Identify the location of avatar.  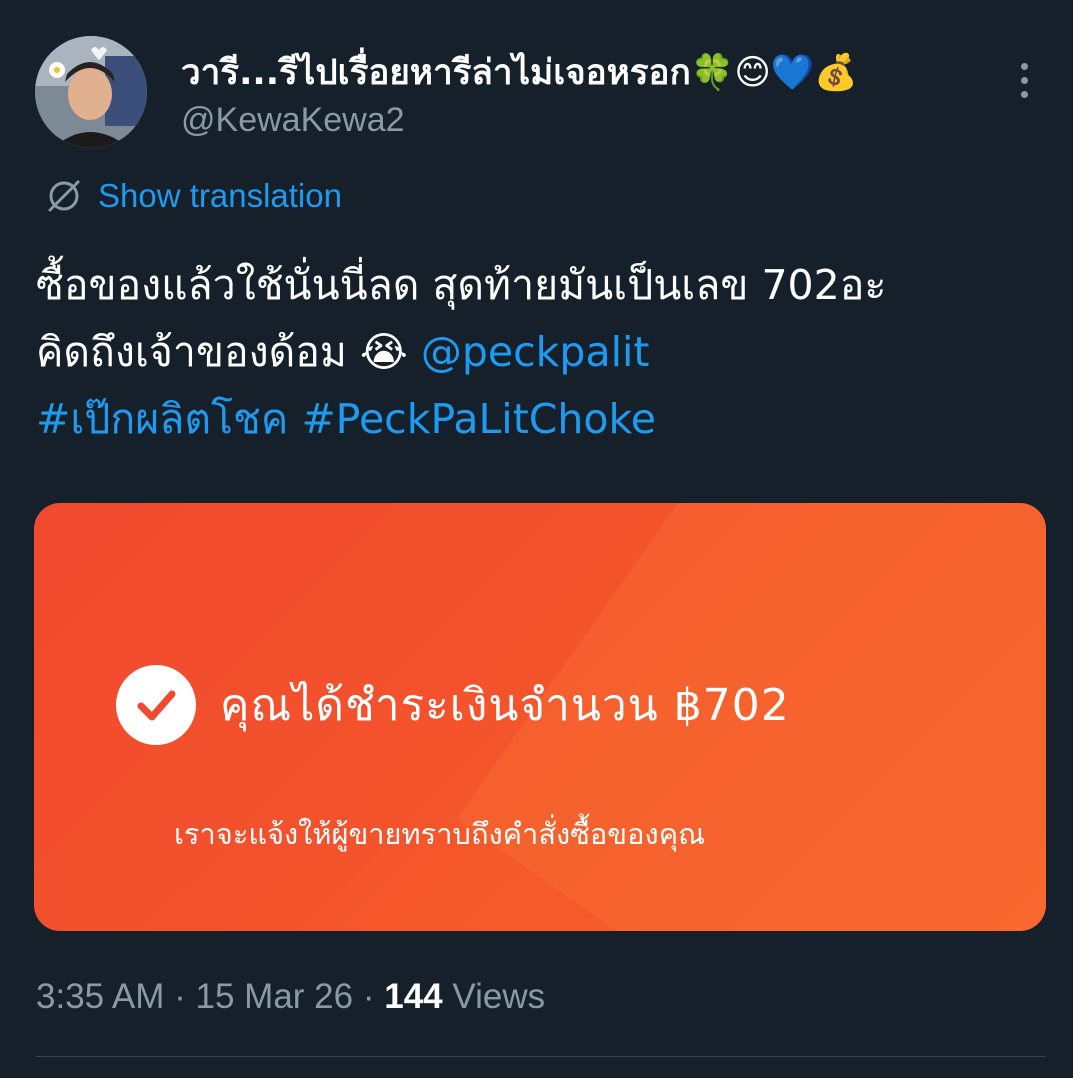
(91, 92).